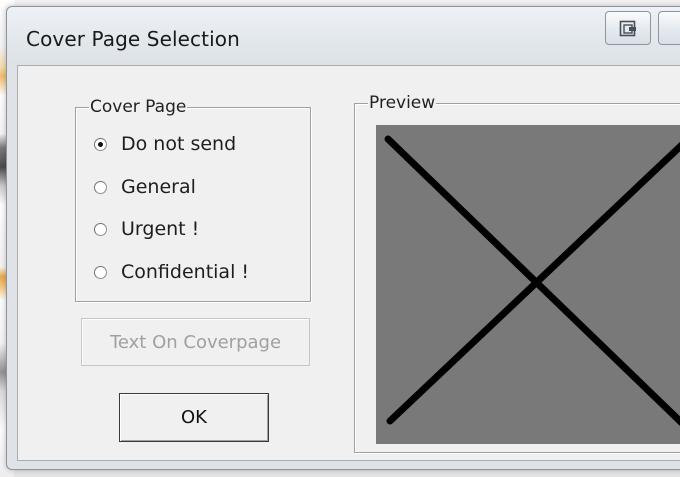  I want to click on preview-legend: Preview, so click(402, 103).